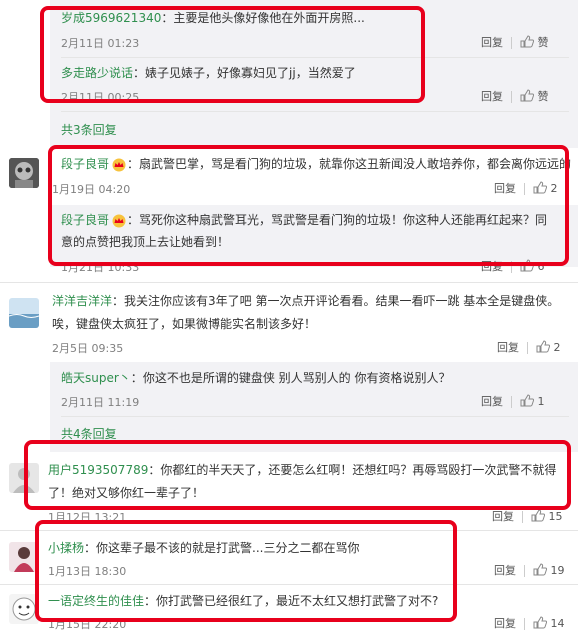  Describe the element at coordinates (557, 570) in the screenshot. I see `like-count: 19` at that location.